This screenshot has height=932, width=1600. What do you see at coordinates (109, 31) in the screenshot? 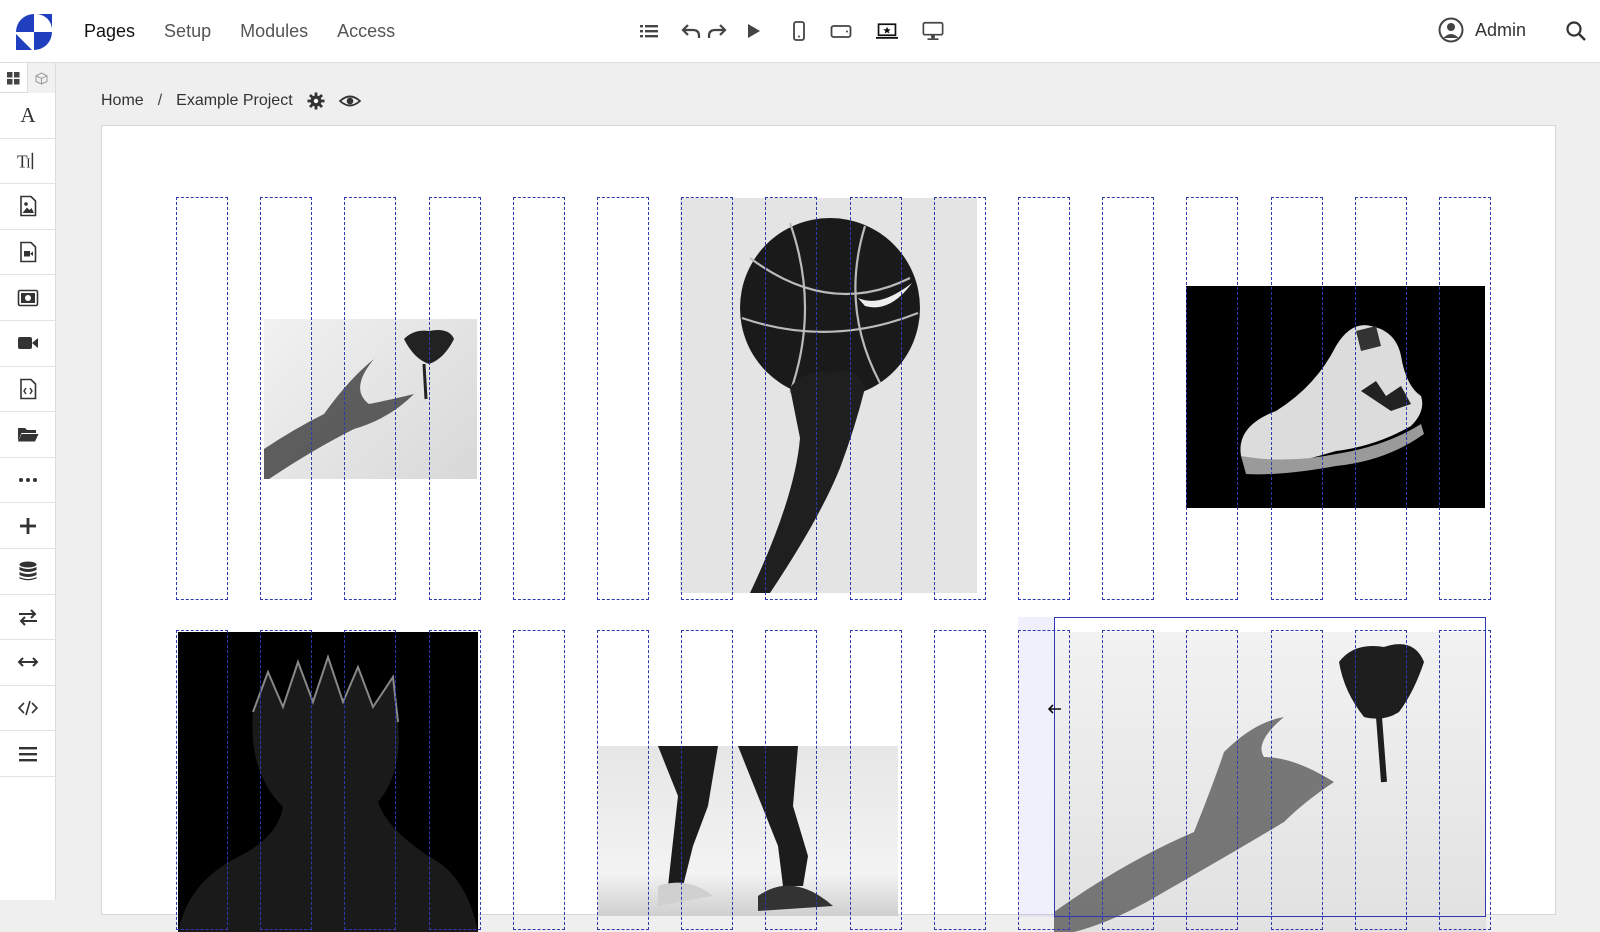
I see `nav-pages: Pages` at bounding box center [109, 31].